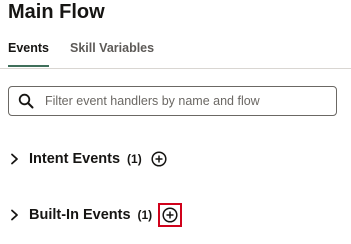 Image resolution: width=351 pixels, height=244 pixels. What do you see at coordinates (112, 51) in the screenshot?
I see `tab-skill-variables: Skill Variables` at bounding box center [112, 51].